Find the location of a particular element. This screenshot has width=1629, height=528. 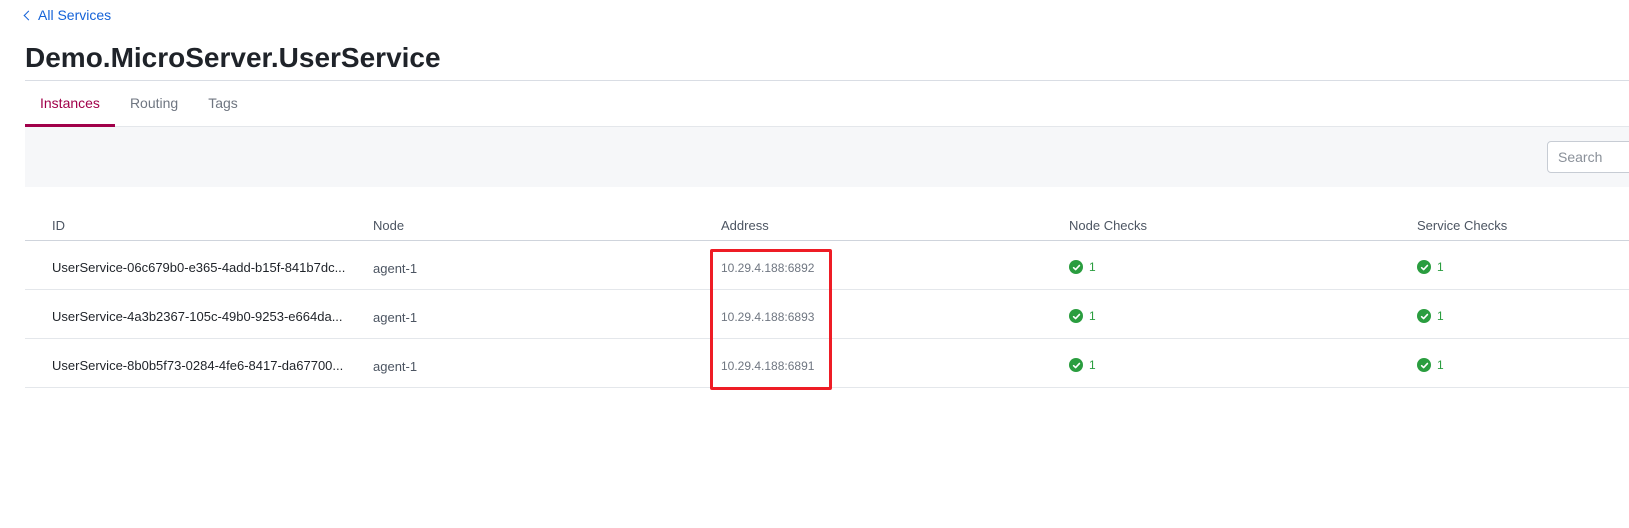

header-node: Node is located at coordinates (388, 225).